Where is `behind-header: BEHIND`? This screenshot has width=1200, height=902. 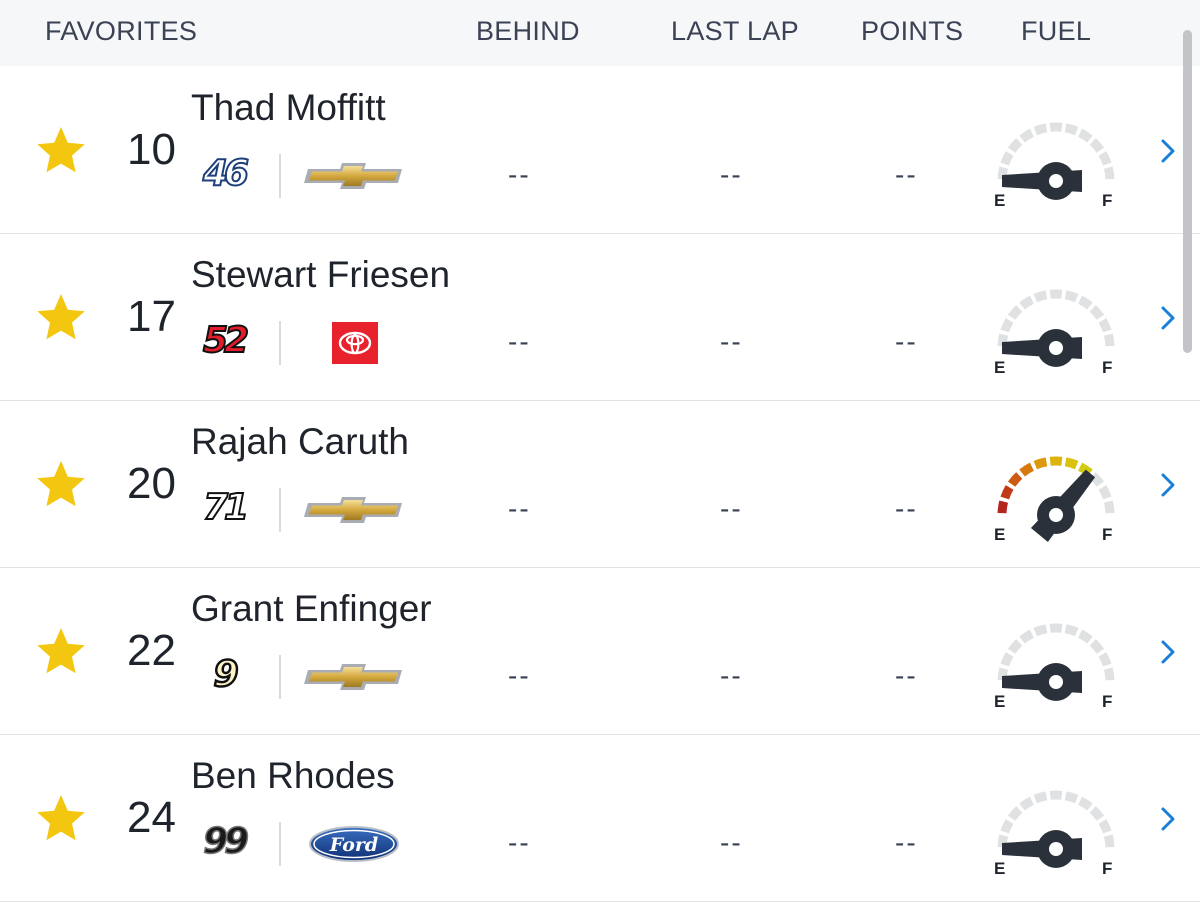
behind-header: BEHIND is located at coordinates (528, 31).